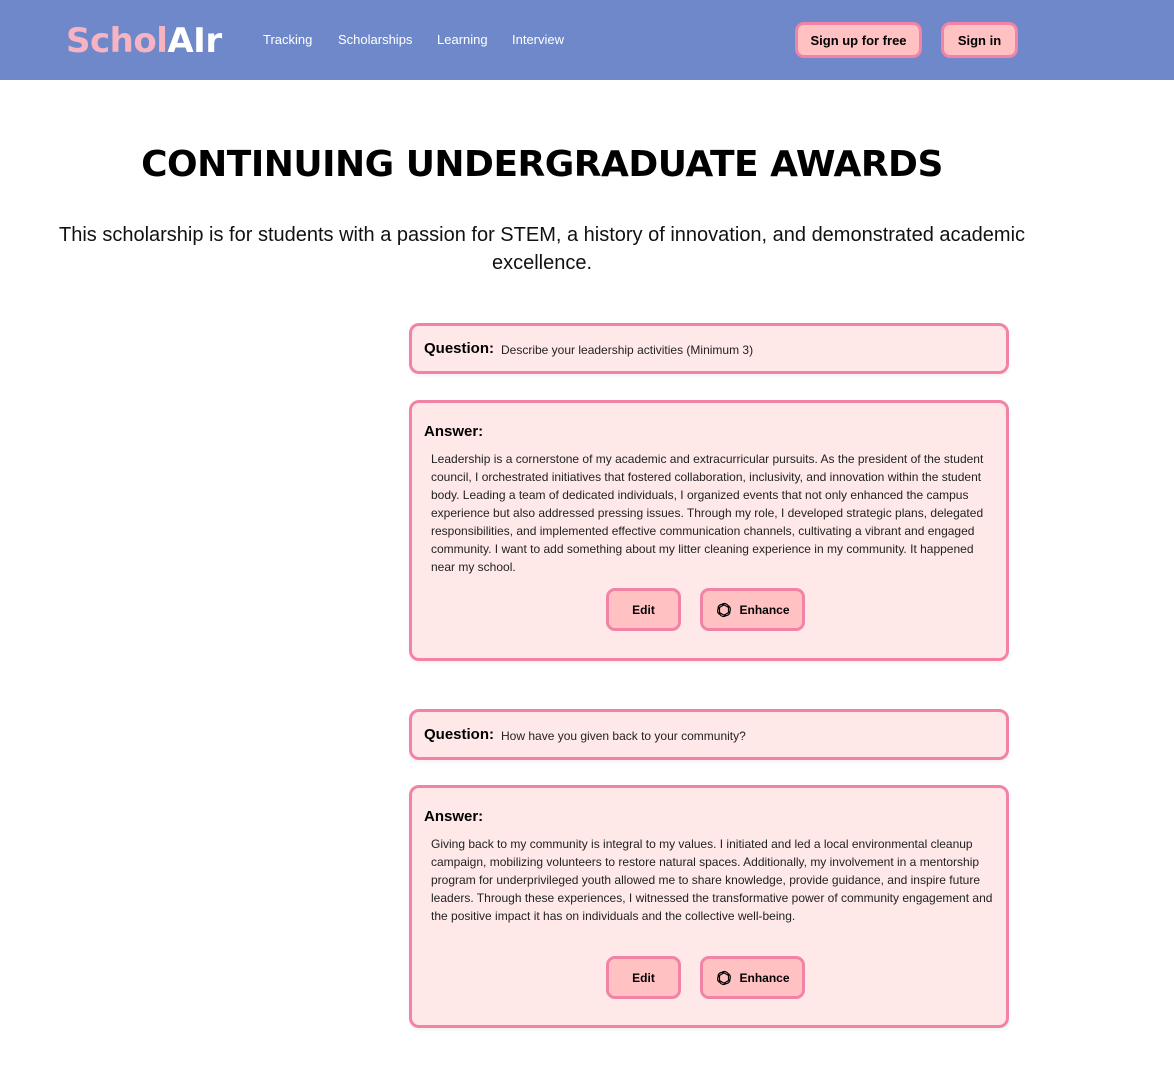  Describe the element at coordinates (375, 40) in the screenshot. I see `nav-link-scholarships: Scholarships` at that location.